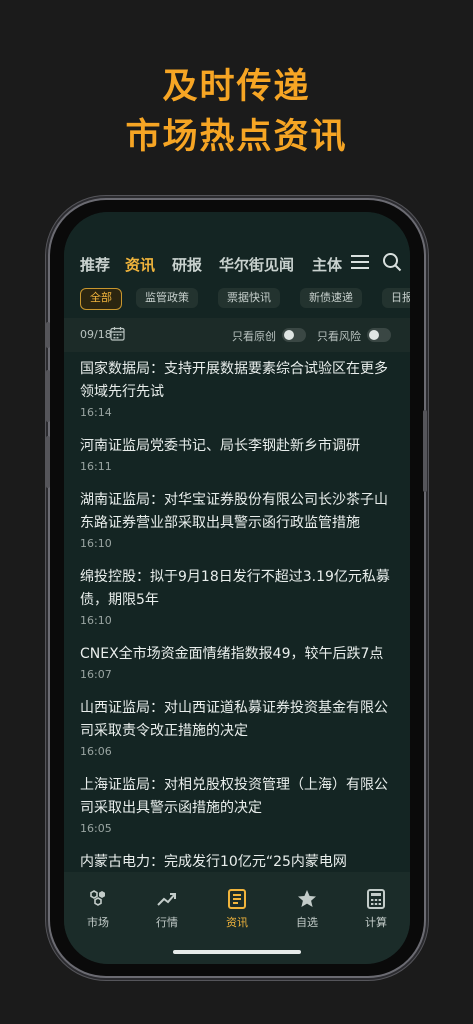  I want to click on news-item: 山西证监局：对山西证道私募证券投资基金有限公司采取责令改正措施的决定 16:06, so click(238, 727).